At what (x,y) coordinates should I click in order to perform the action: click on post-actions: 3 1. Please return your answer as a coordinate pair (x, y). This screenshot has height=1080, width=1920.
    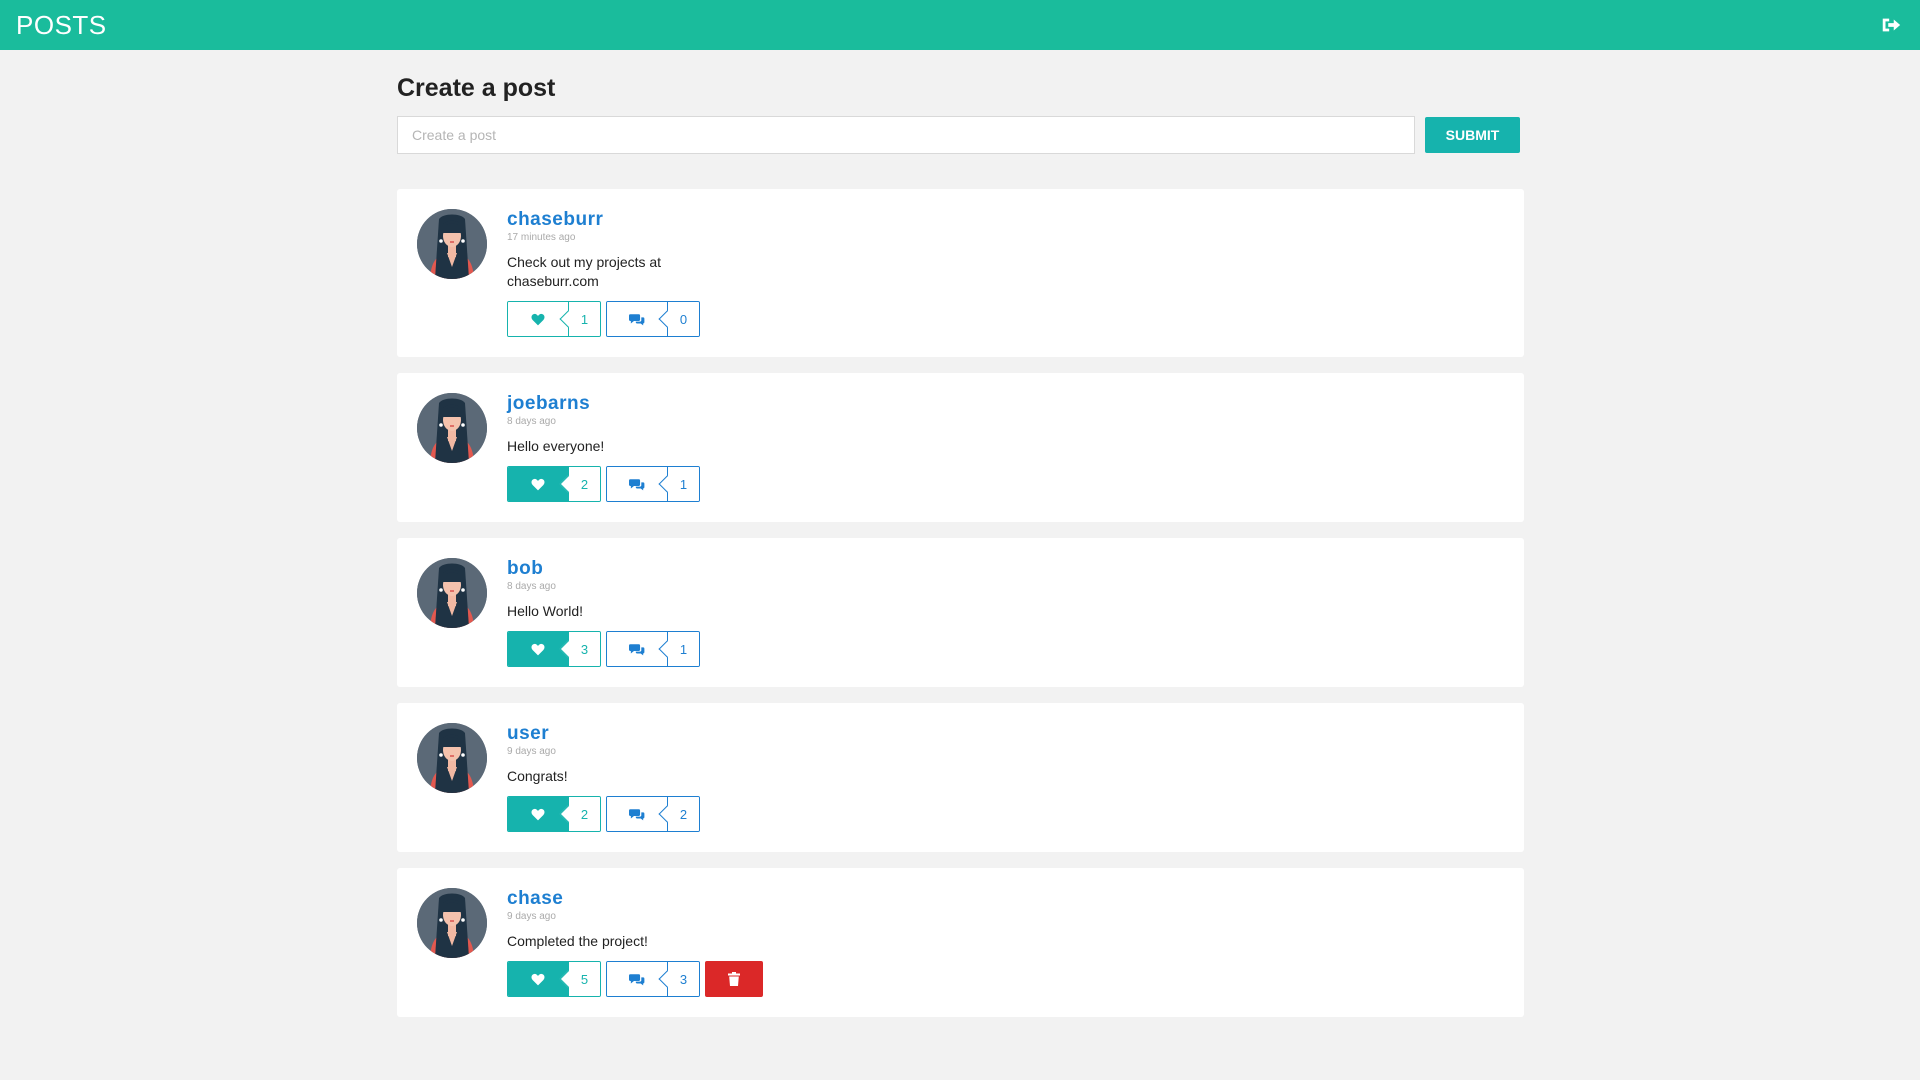
    Looking at the image, I should click on (1015, 649).